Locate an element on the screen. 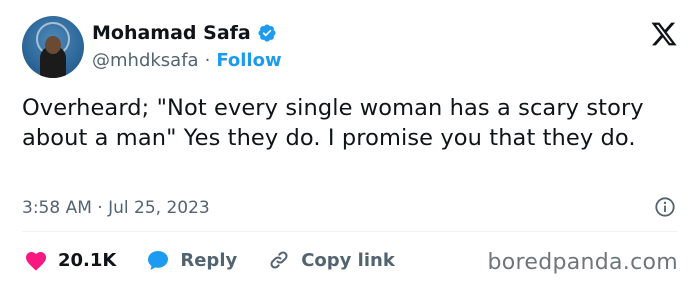 The height and width of the screenshot is (287, 700). tweet-timestamp: 3:58 AM · Jul 25, 2023 is located at coordinates (116, 208).